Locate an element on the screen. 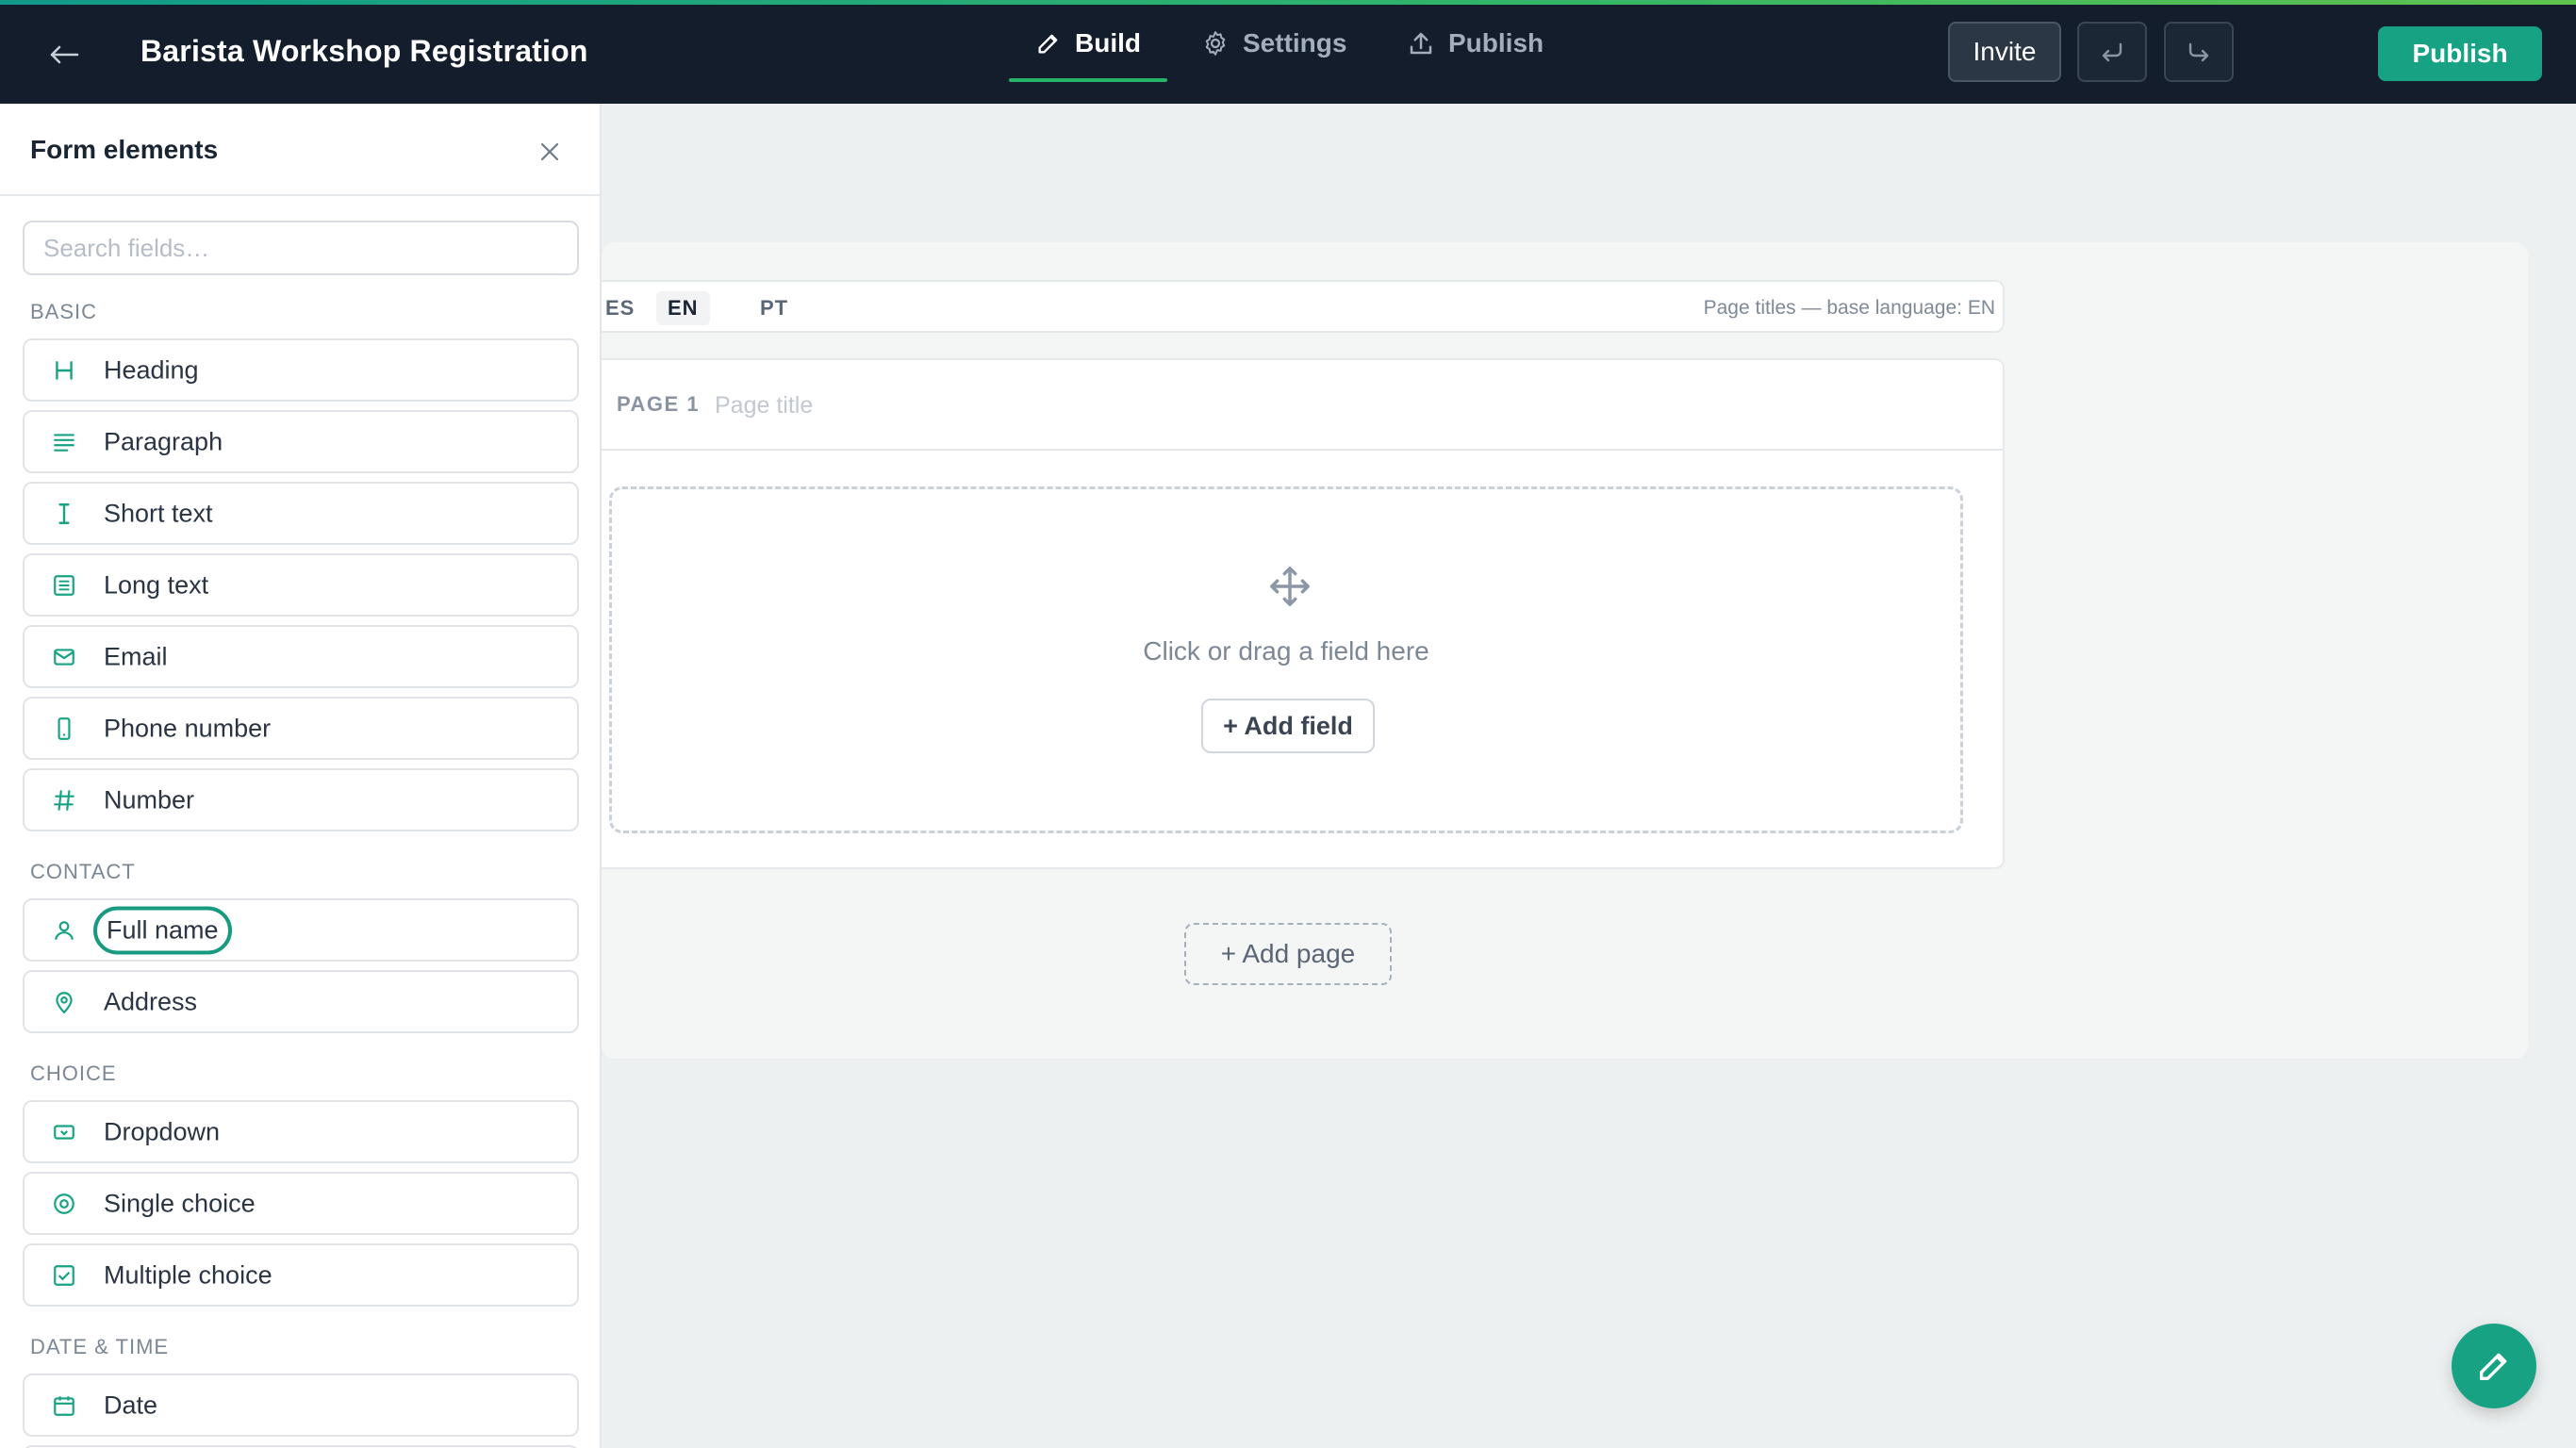 The height and width of the screenshot is (1448, 2576). field-item-date: Date is located at coordinates (301, 1405).